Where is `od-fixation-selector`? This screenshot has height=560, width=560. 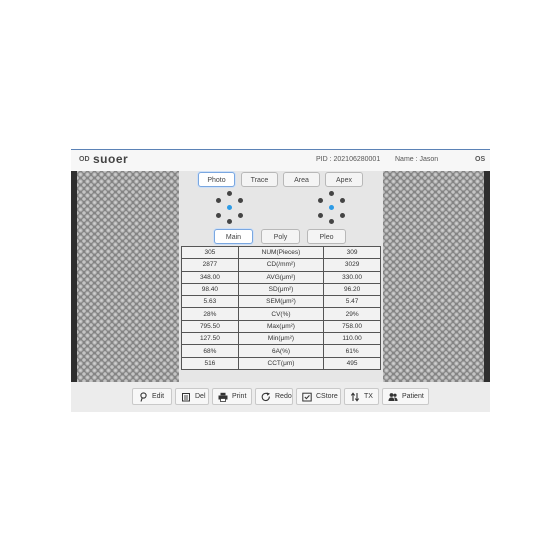
od-fixation-selector is located at coordinates (230, 208).